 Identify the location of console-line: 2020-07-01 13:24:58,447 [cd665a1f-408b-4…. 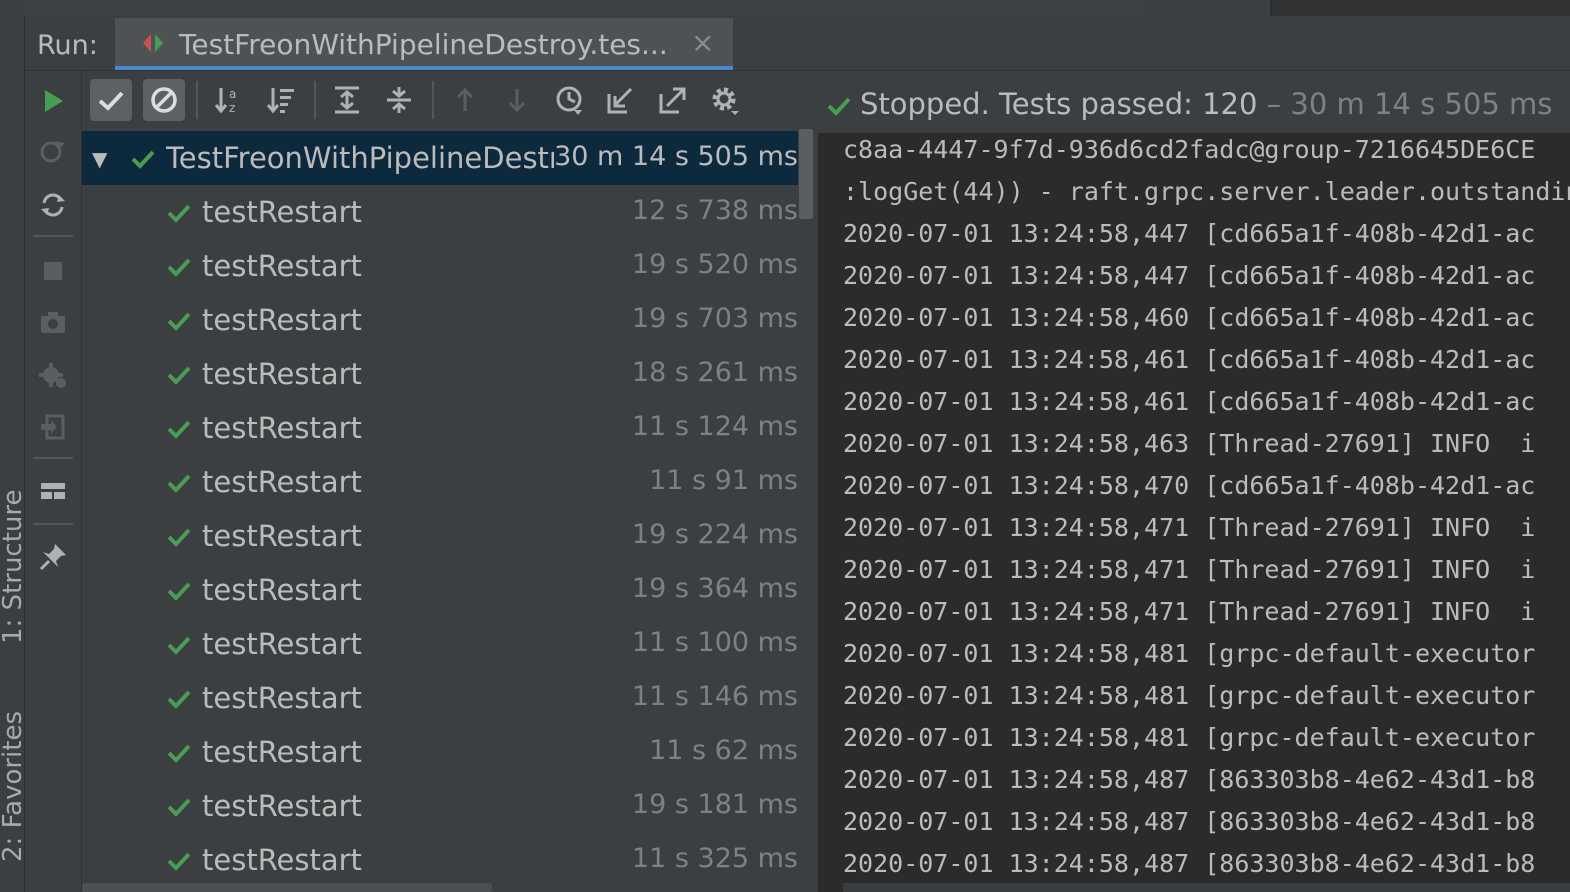
(1189, 233).